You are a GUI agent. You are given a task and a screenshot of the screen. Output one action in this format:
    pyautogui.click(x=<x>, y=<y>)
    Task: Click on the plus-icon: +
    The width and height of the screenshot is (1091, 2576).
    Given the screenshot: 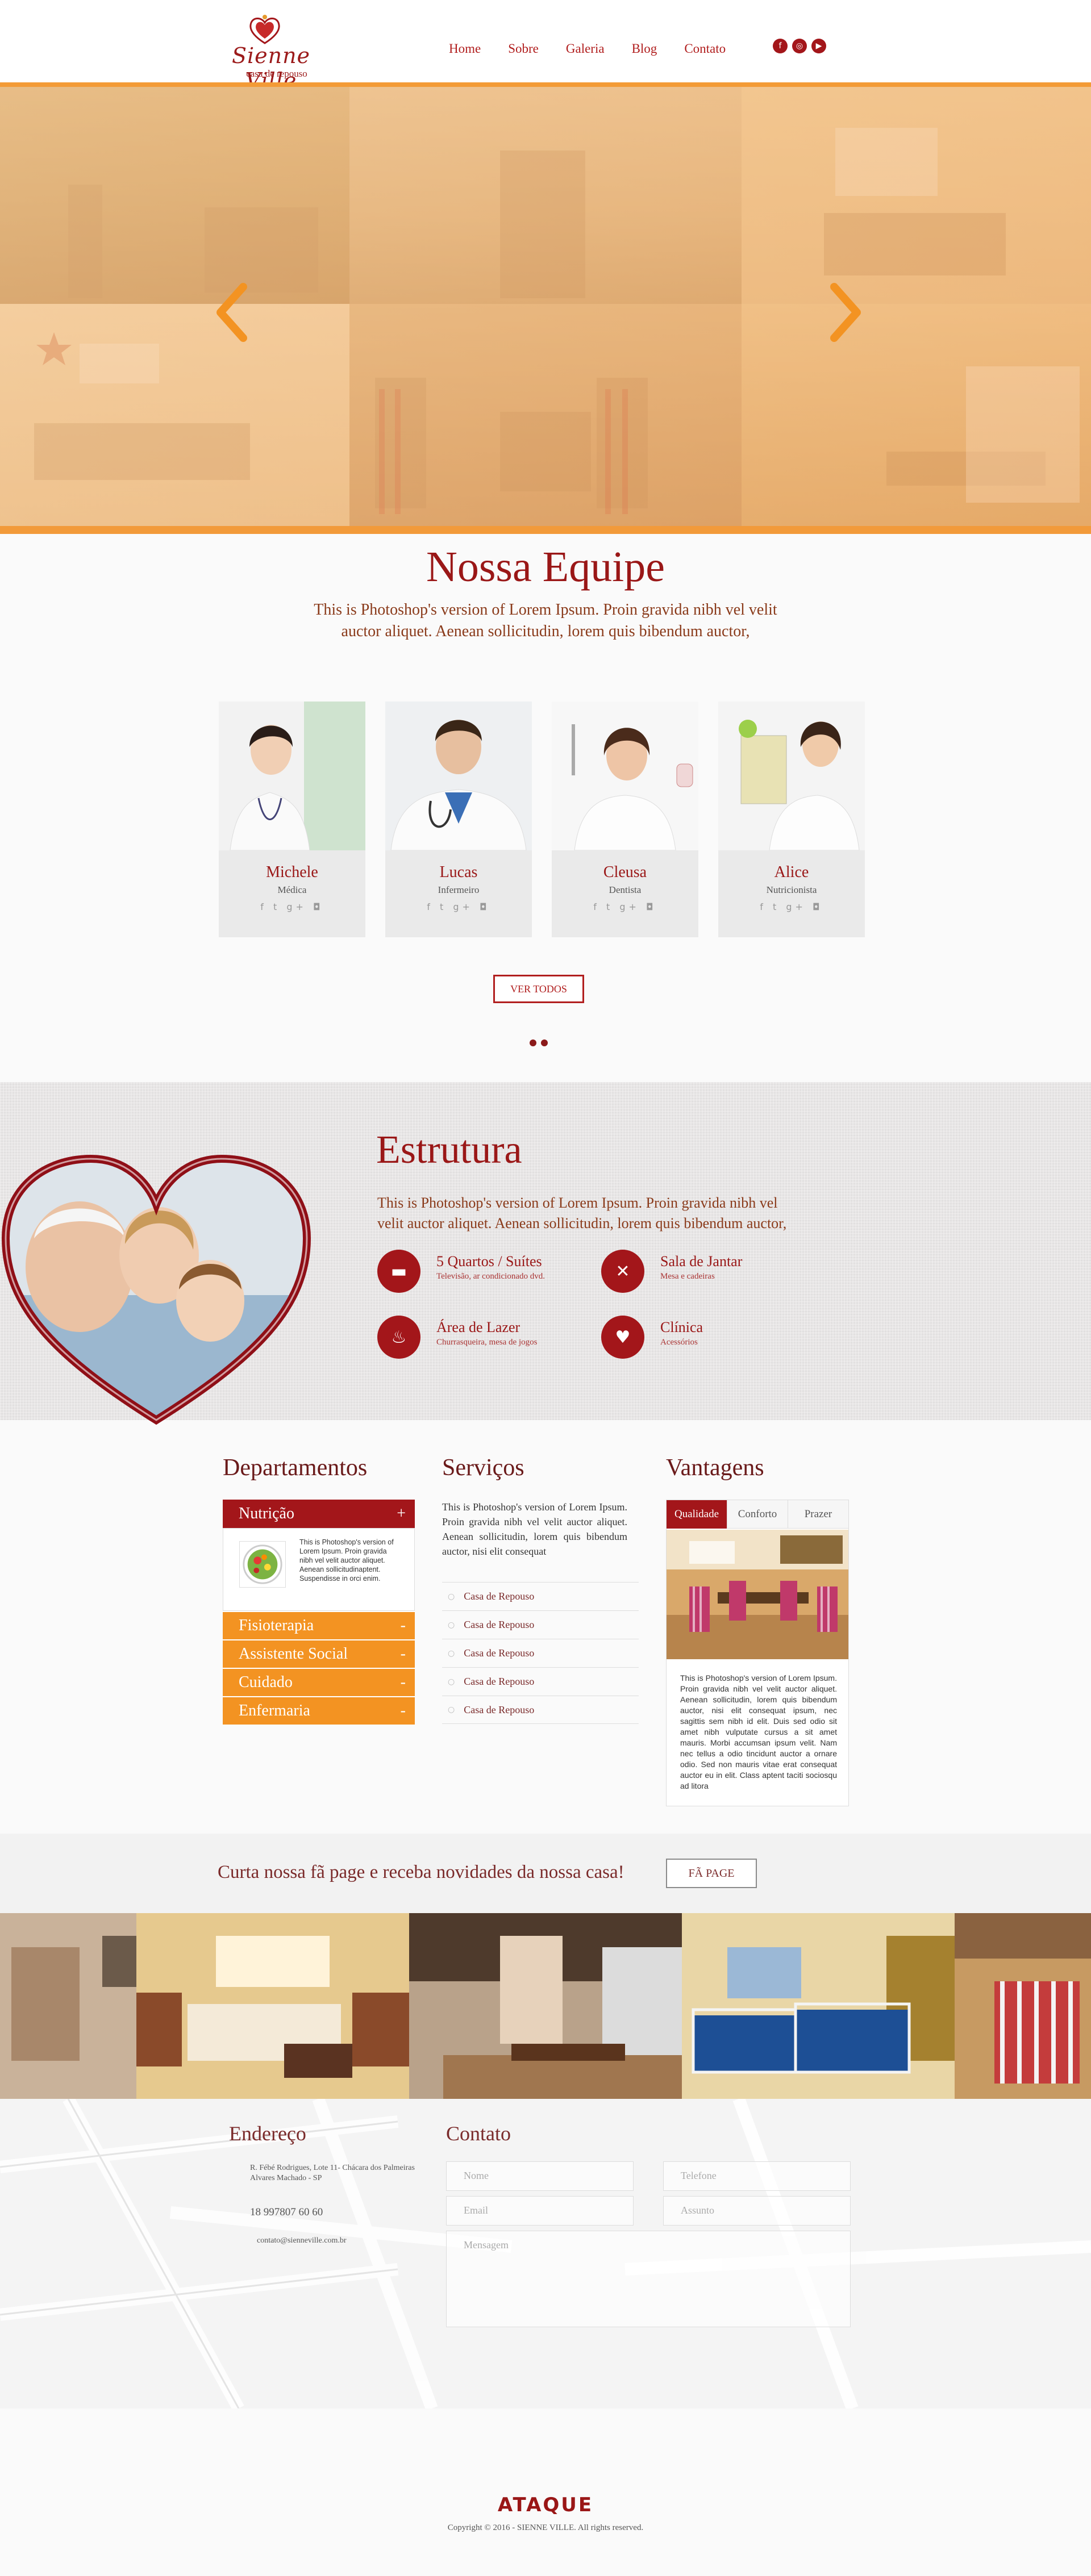 What is the action you would take?
    pyautogui.click(x=401, y=1514)
    